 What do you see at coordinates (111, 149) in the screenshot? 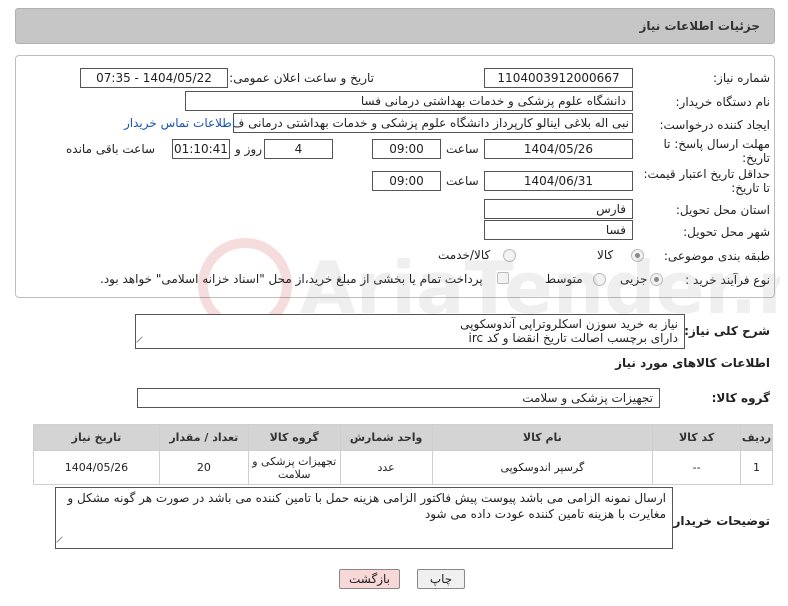
I see `remaining-label: ساعت باقی مانده` at bounding box center [111, 149].